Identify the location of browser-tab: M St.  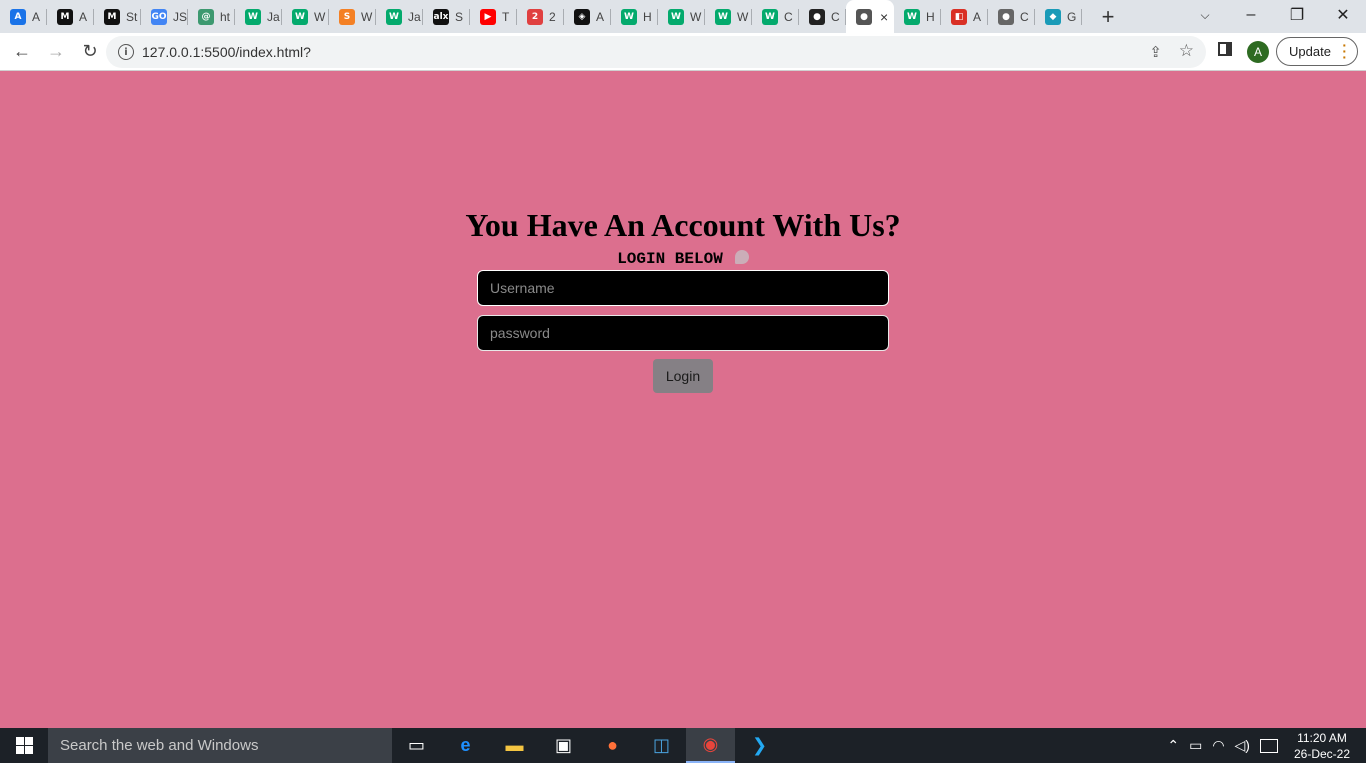
(117, 16).